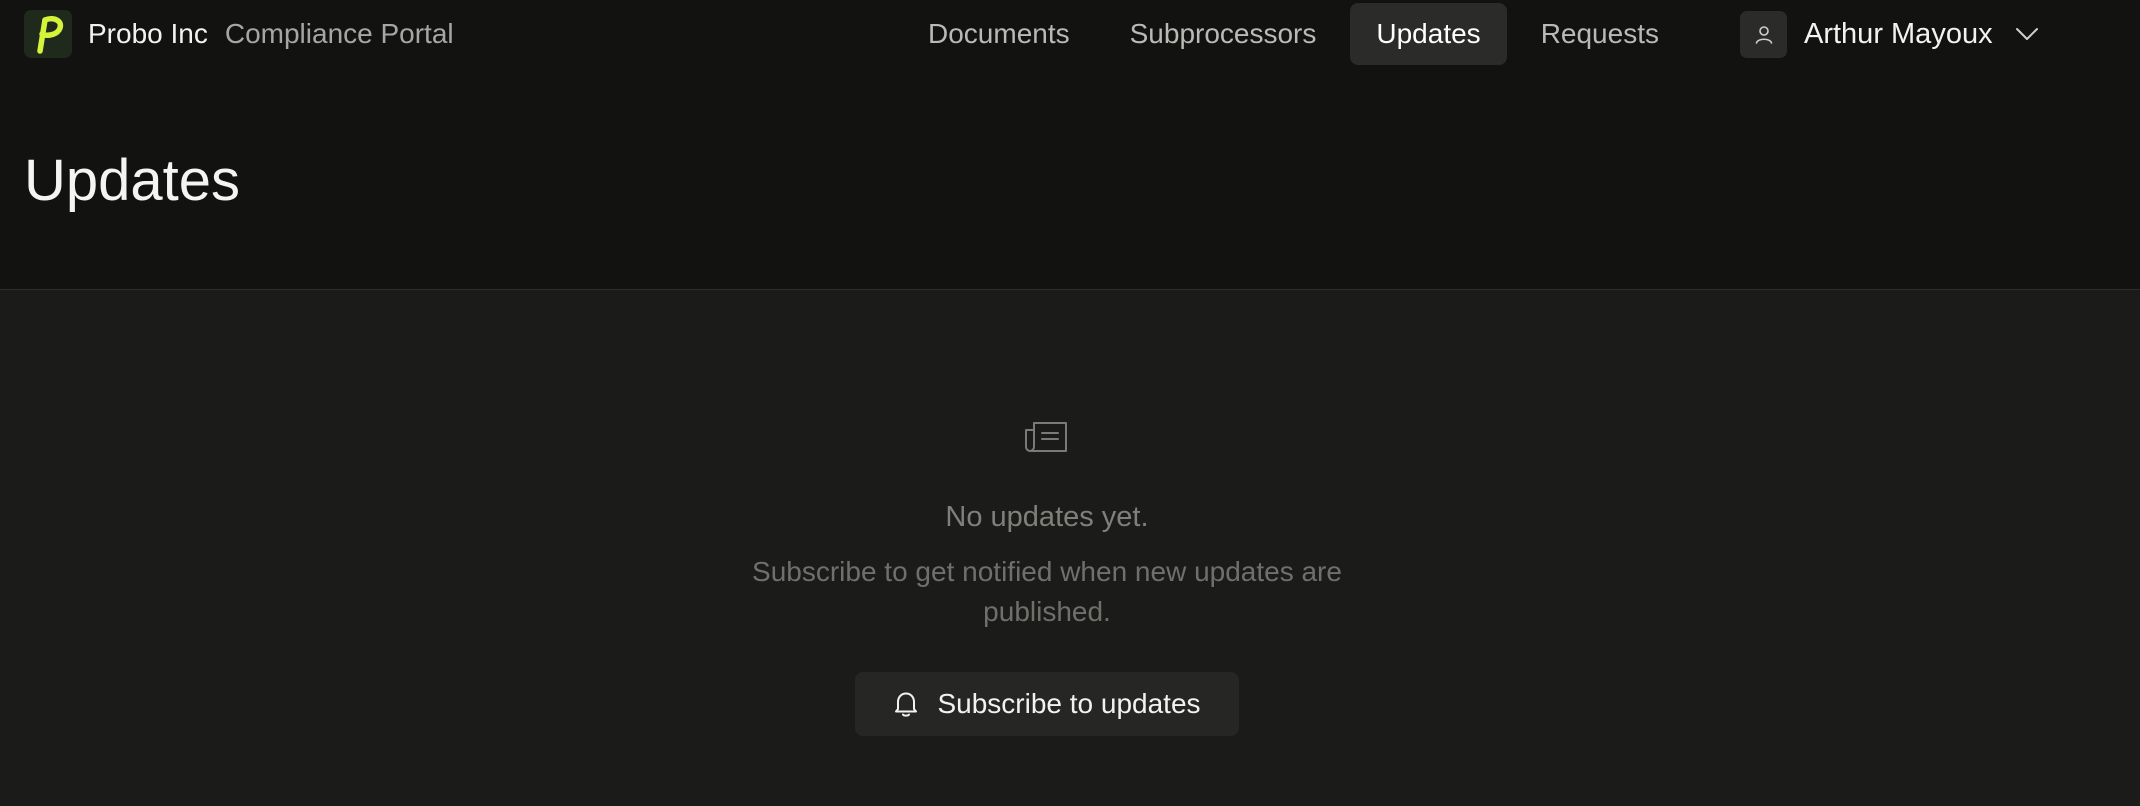 This screenshot has height=806, width=2140. I want to click on brand: Probo Inc Compliance Portal, so click(239, 34).